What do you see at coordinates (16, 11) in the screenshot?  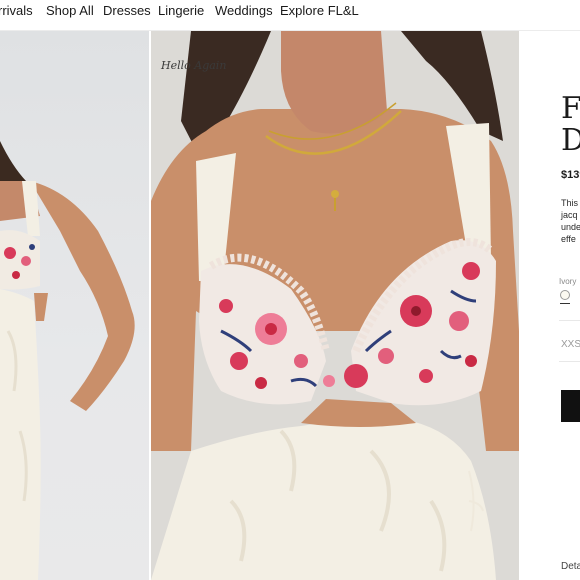 I see `nav-item-new-arrivals: rrivals` at bounding box center [16, 11].